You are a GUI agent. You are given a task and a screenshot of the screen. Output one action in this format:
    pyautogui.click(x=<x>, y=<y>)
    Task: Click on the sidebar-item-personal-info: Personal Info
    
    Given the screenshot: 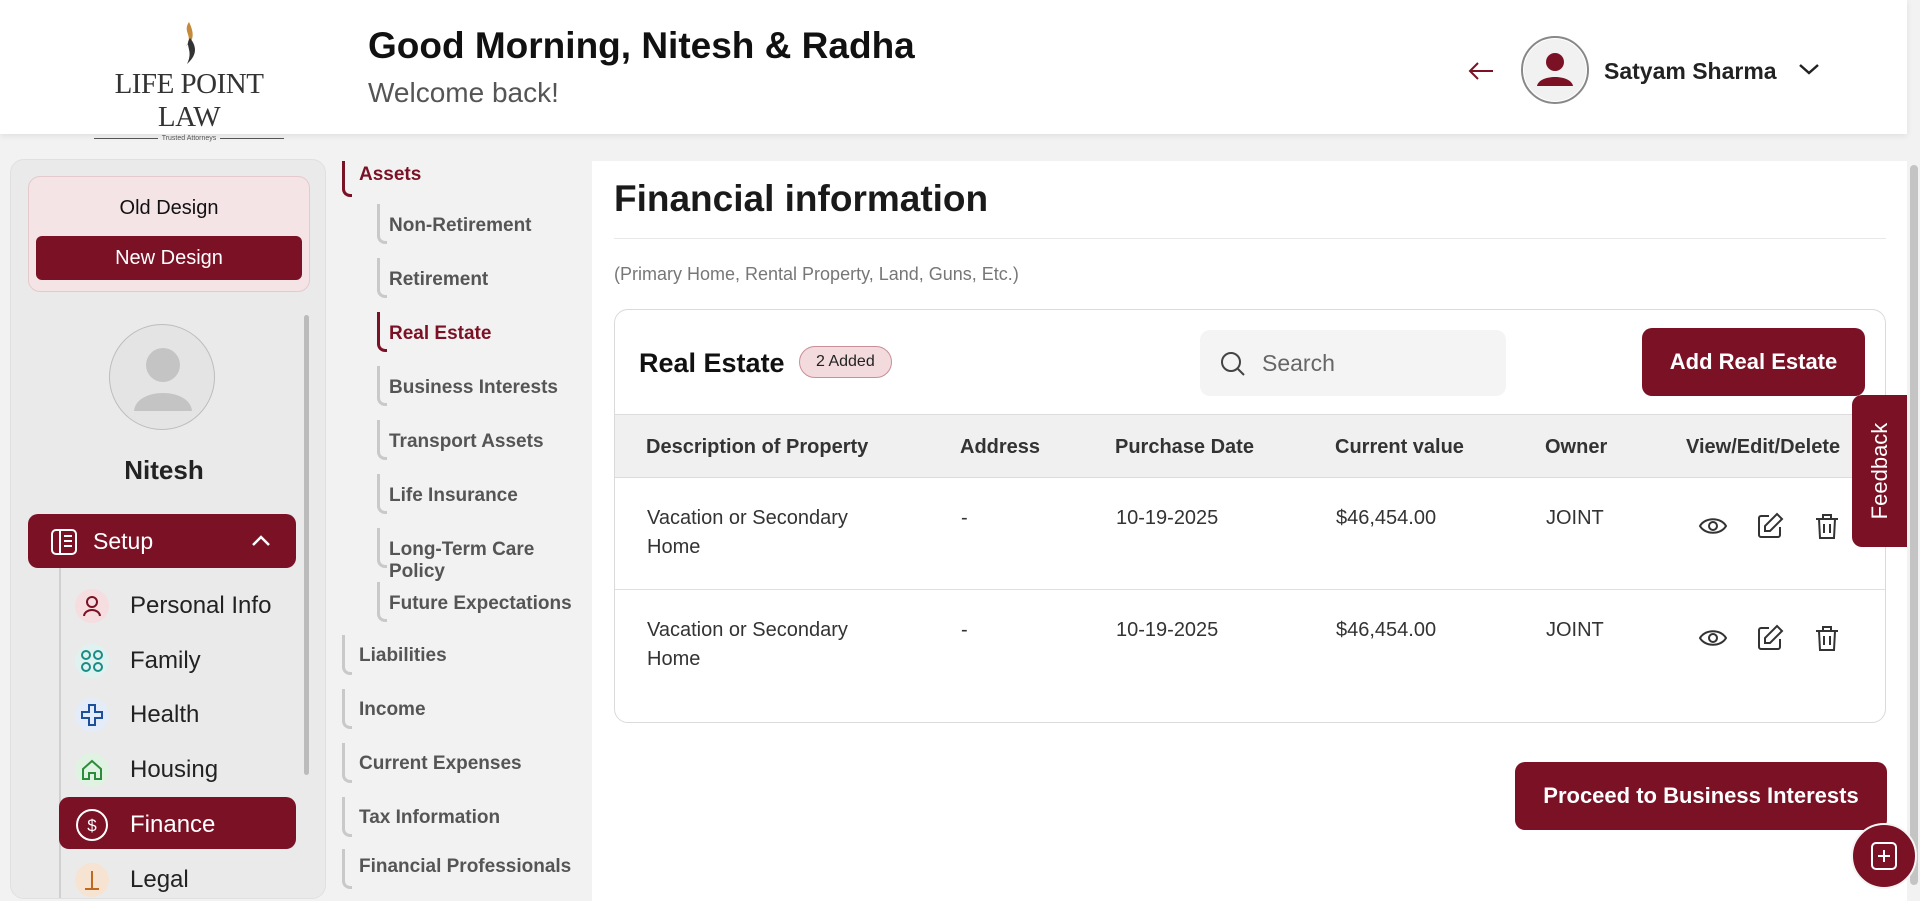 What is the action you would take?
    pyautogui.click(x=177, y=604)
    